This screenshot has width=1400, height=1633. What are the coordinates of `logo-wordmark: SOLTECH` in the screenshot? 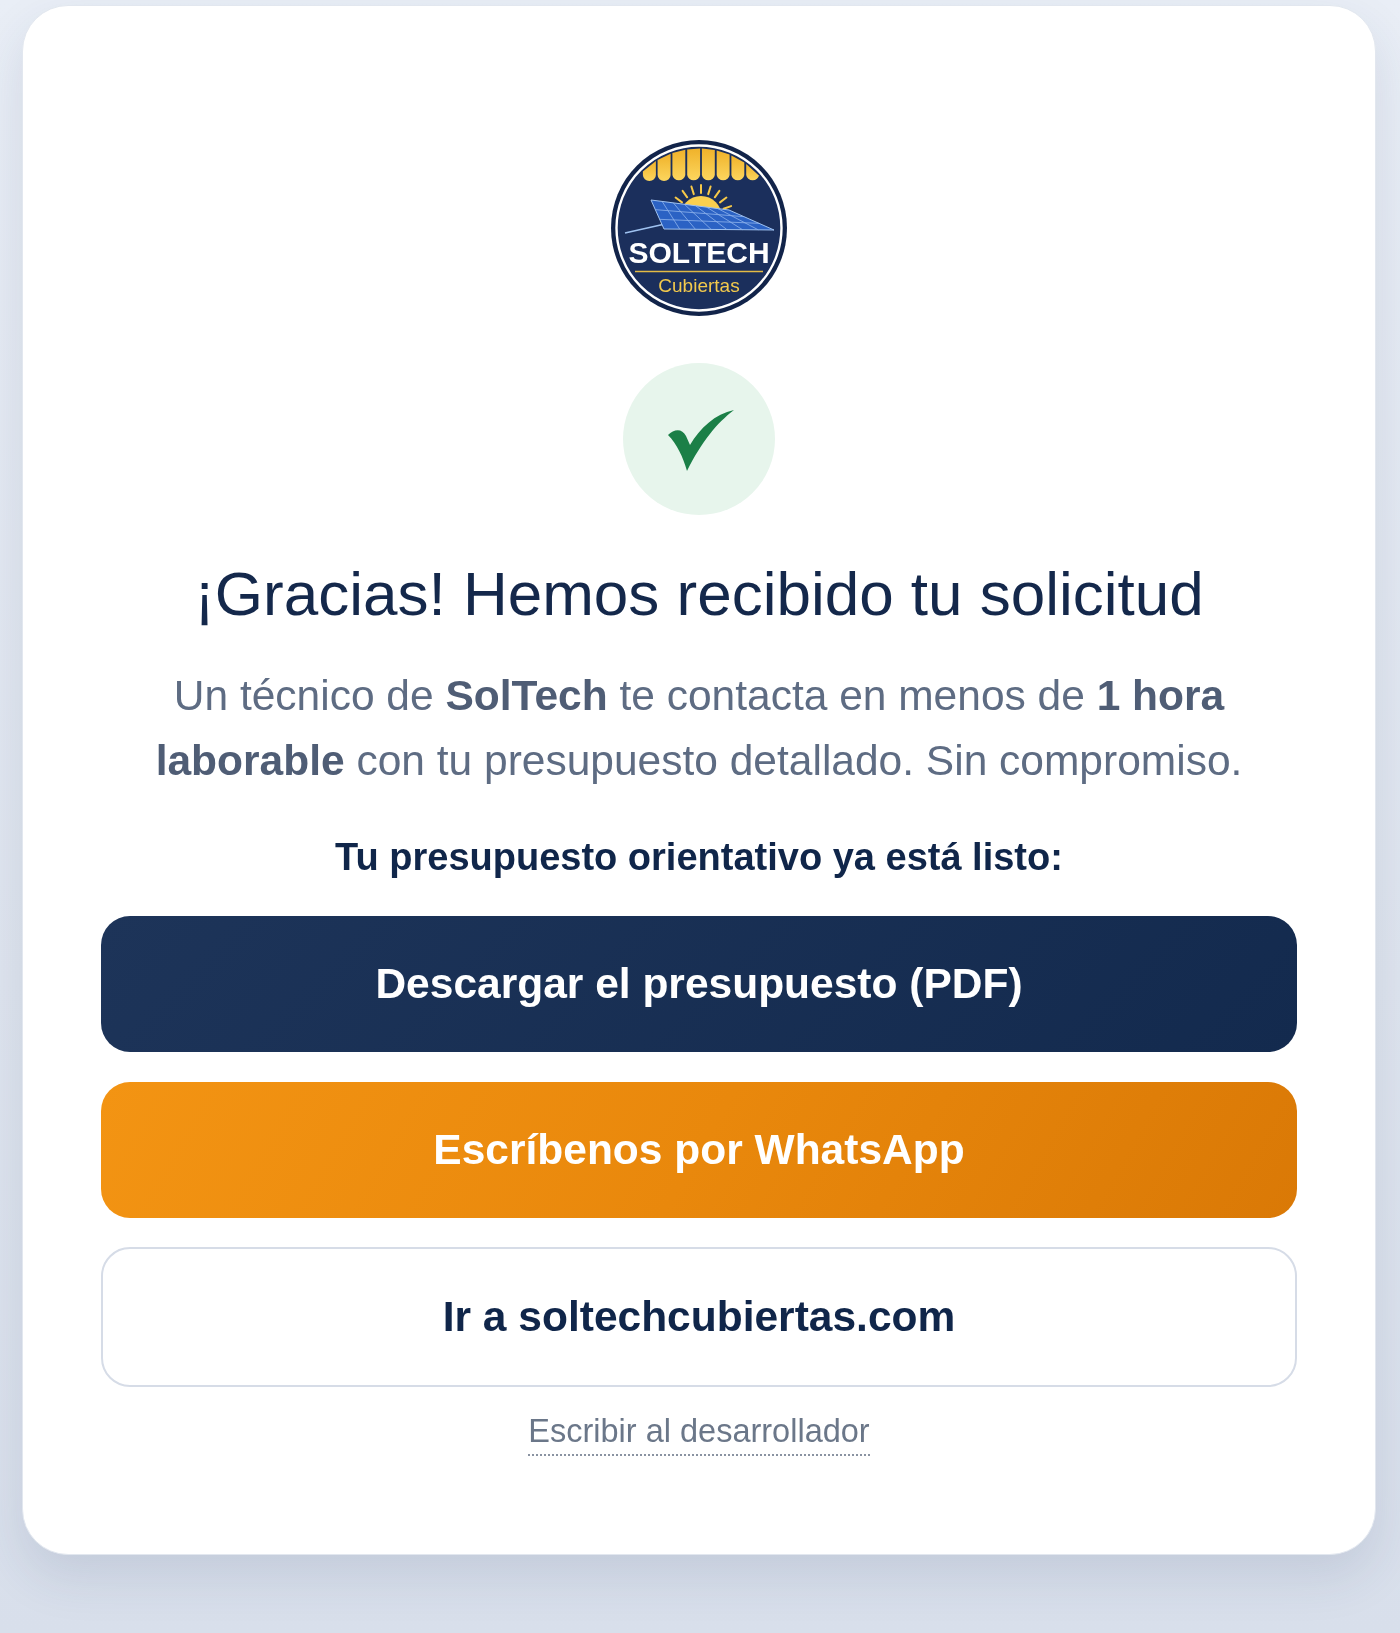 It's located at (699, 252).